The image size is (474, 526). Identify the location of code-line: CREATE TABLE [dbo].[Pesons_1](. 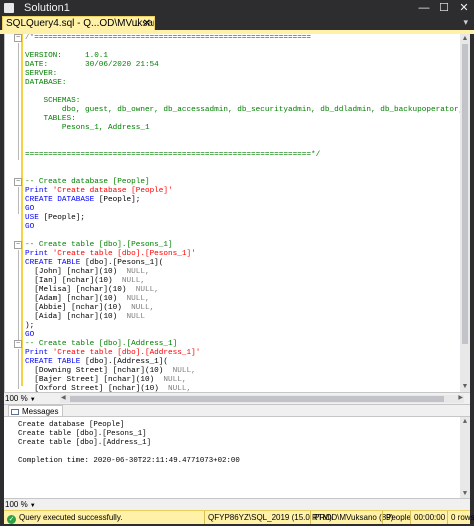
(94, 263).